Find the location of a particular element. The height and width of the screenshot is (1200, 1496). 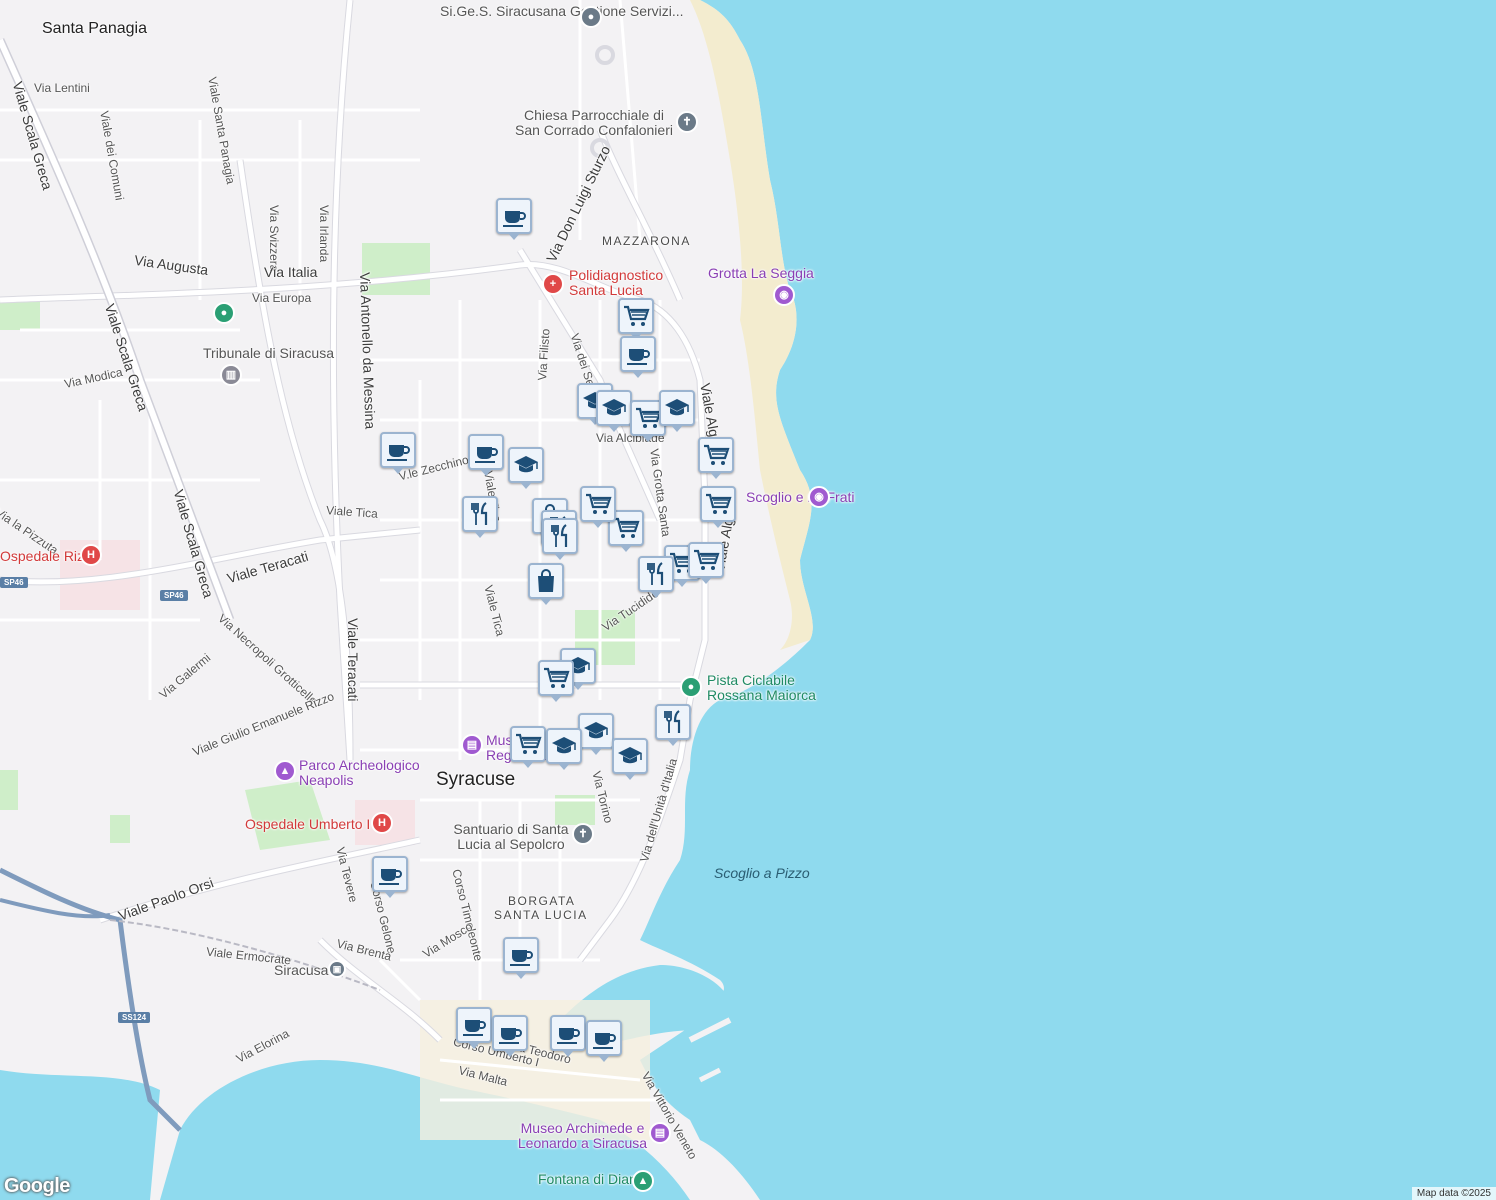

poi-label: Pista Ciclabile Rossana Maiorca is located at coordinates (767, 688).